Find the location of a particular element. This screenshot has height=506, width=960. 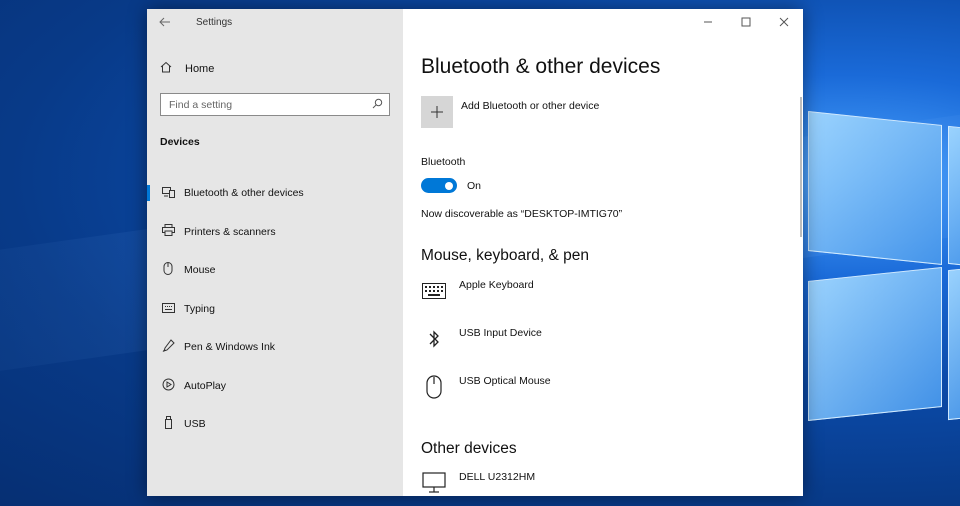

sidebar-item-label: USB is located at coordinates (195, 424).